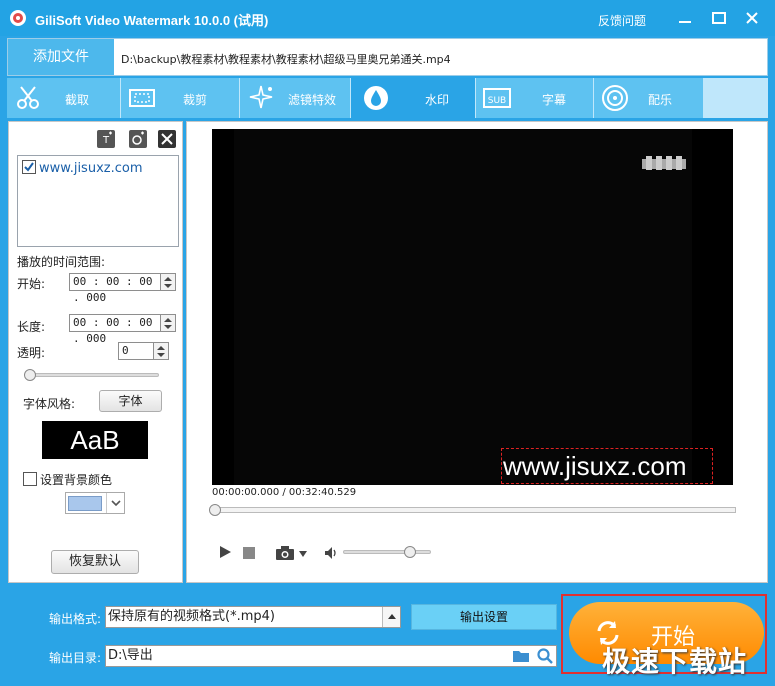 The width and height of the screenshot is (775, 686). I want to click on checkbox-checked-icon, so click(29, 167).